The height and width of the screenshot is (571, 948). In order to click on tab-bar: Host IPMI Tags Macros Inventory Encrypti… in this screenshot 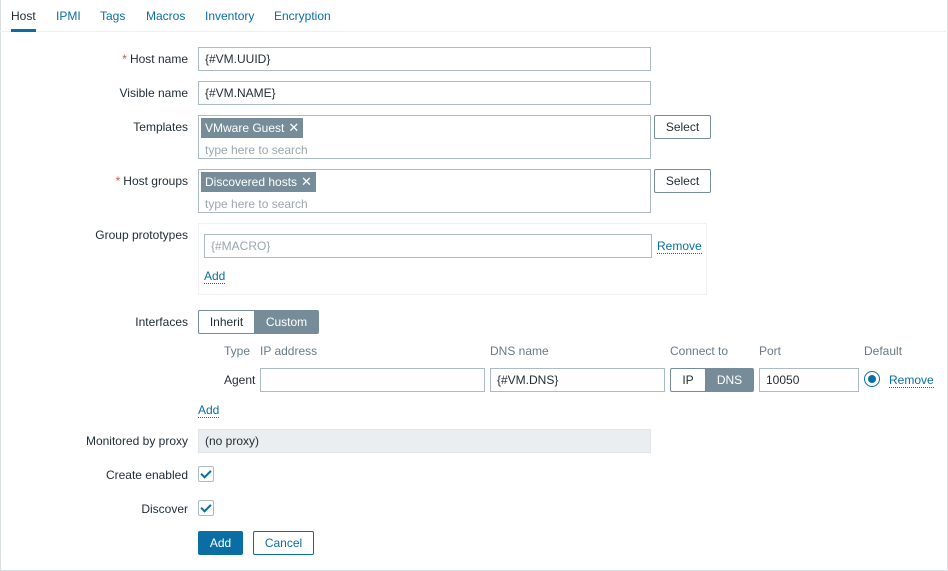, I will do `click(474, 16)`.